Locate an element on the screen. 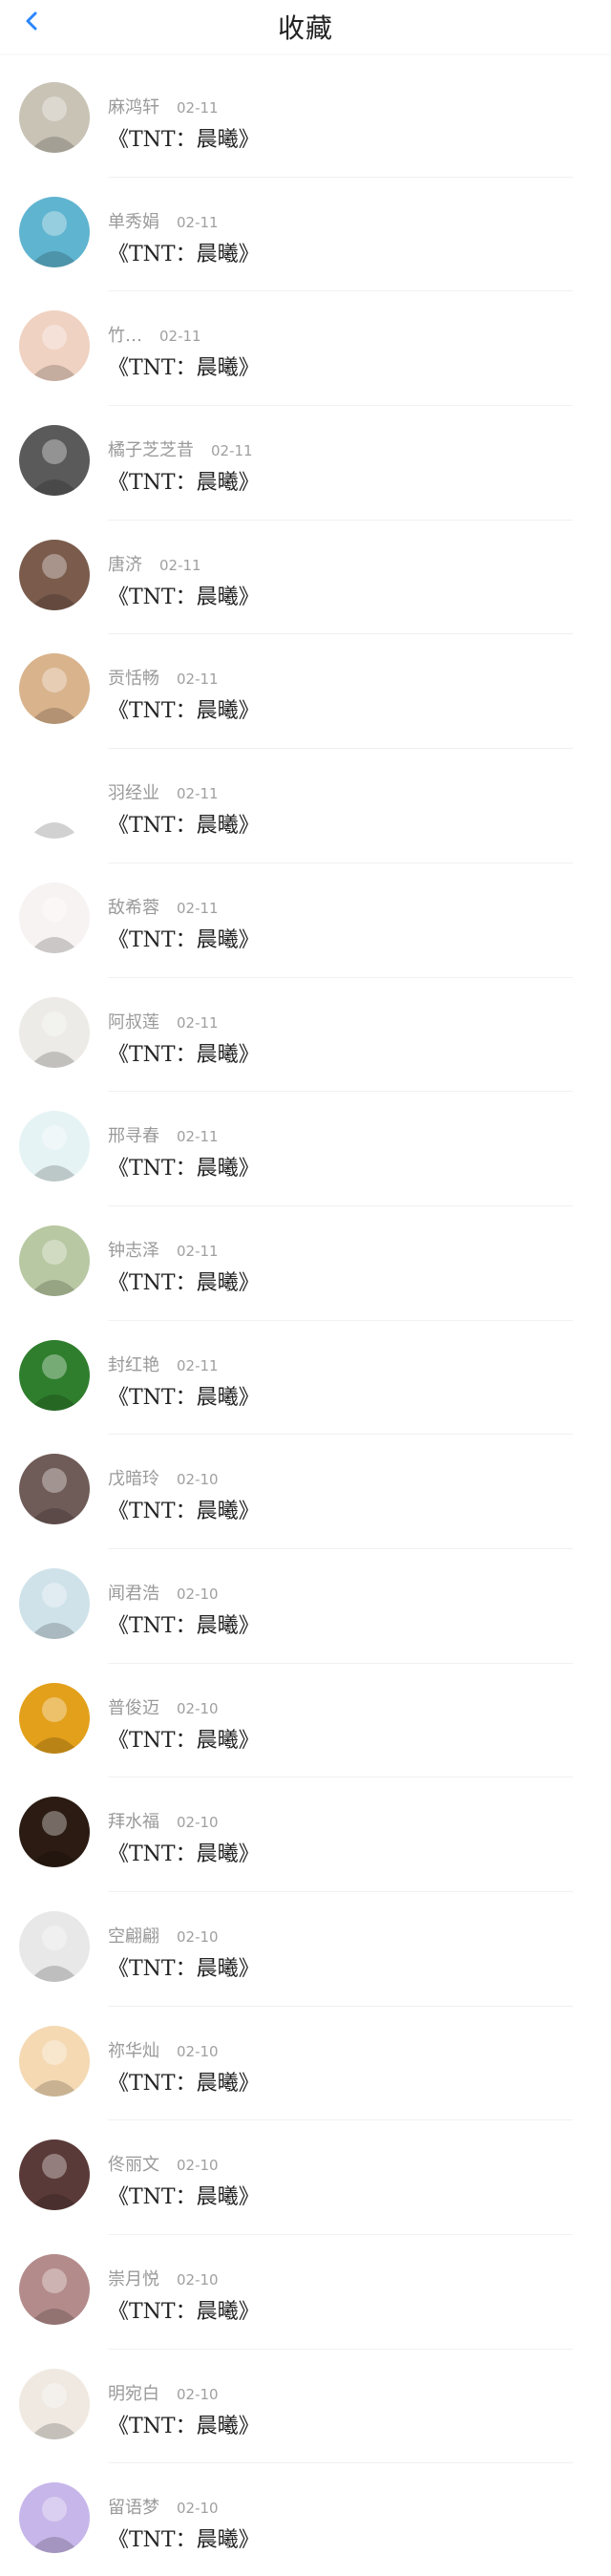 The width and height of the screenshot is (611, 2576). top-bar: 收藏 is located at coordinates (305, 26).